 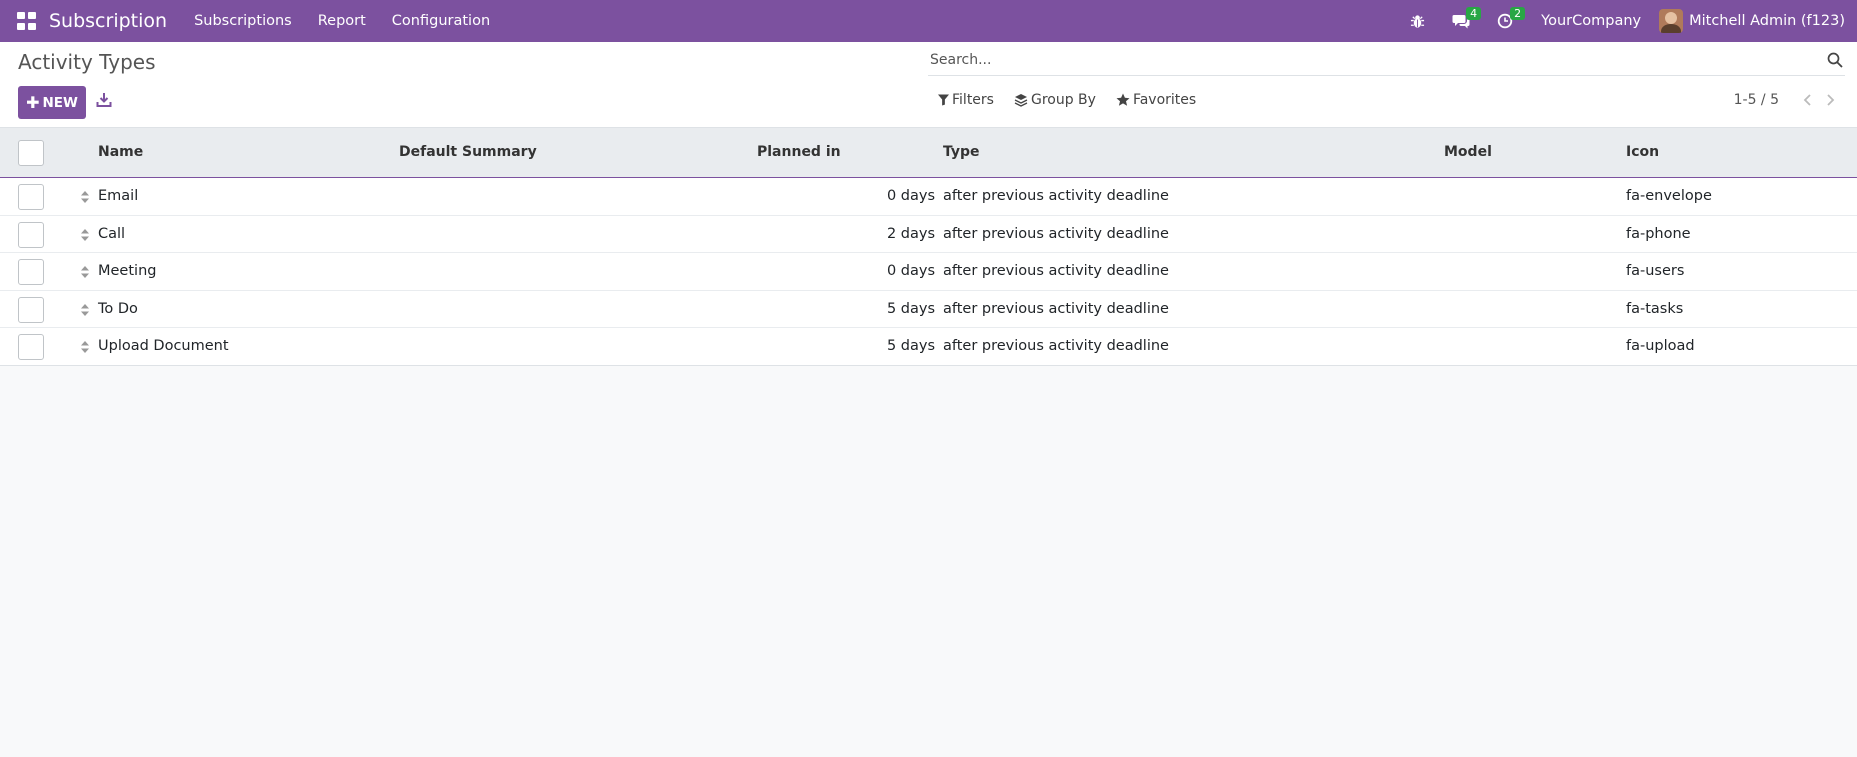 I want to click on row-icon: fa-upload, so click(x=1660, y=346).